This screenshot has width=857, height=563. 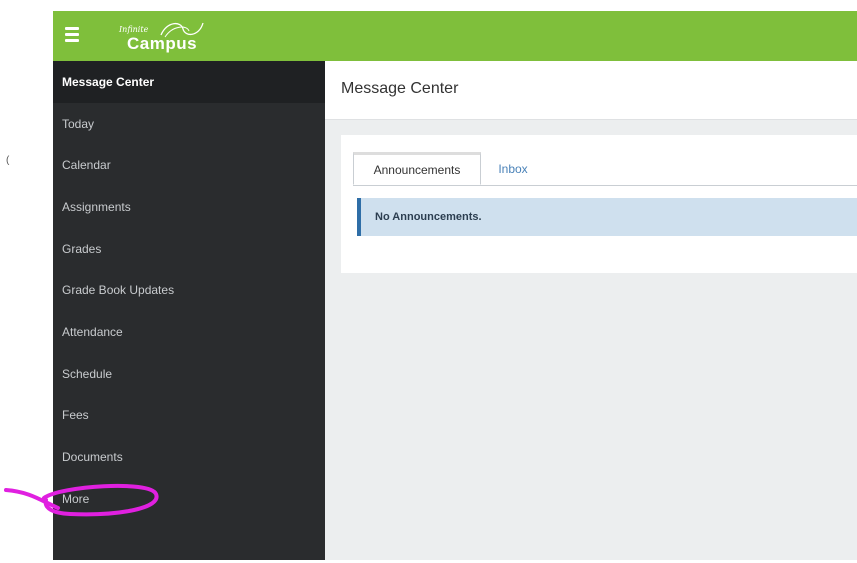 I want to click on sidebar-item-grade-book-updates: Grade Book Updates, so click(x=189, y=290).